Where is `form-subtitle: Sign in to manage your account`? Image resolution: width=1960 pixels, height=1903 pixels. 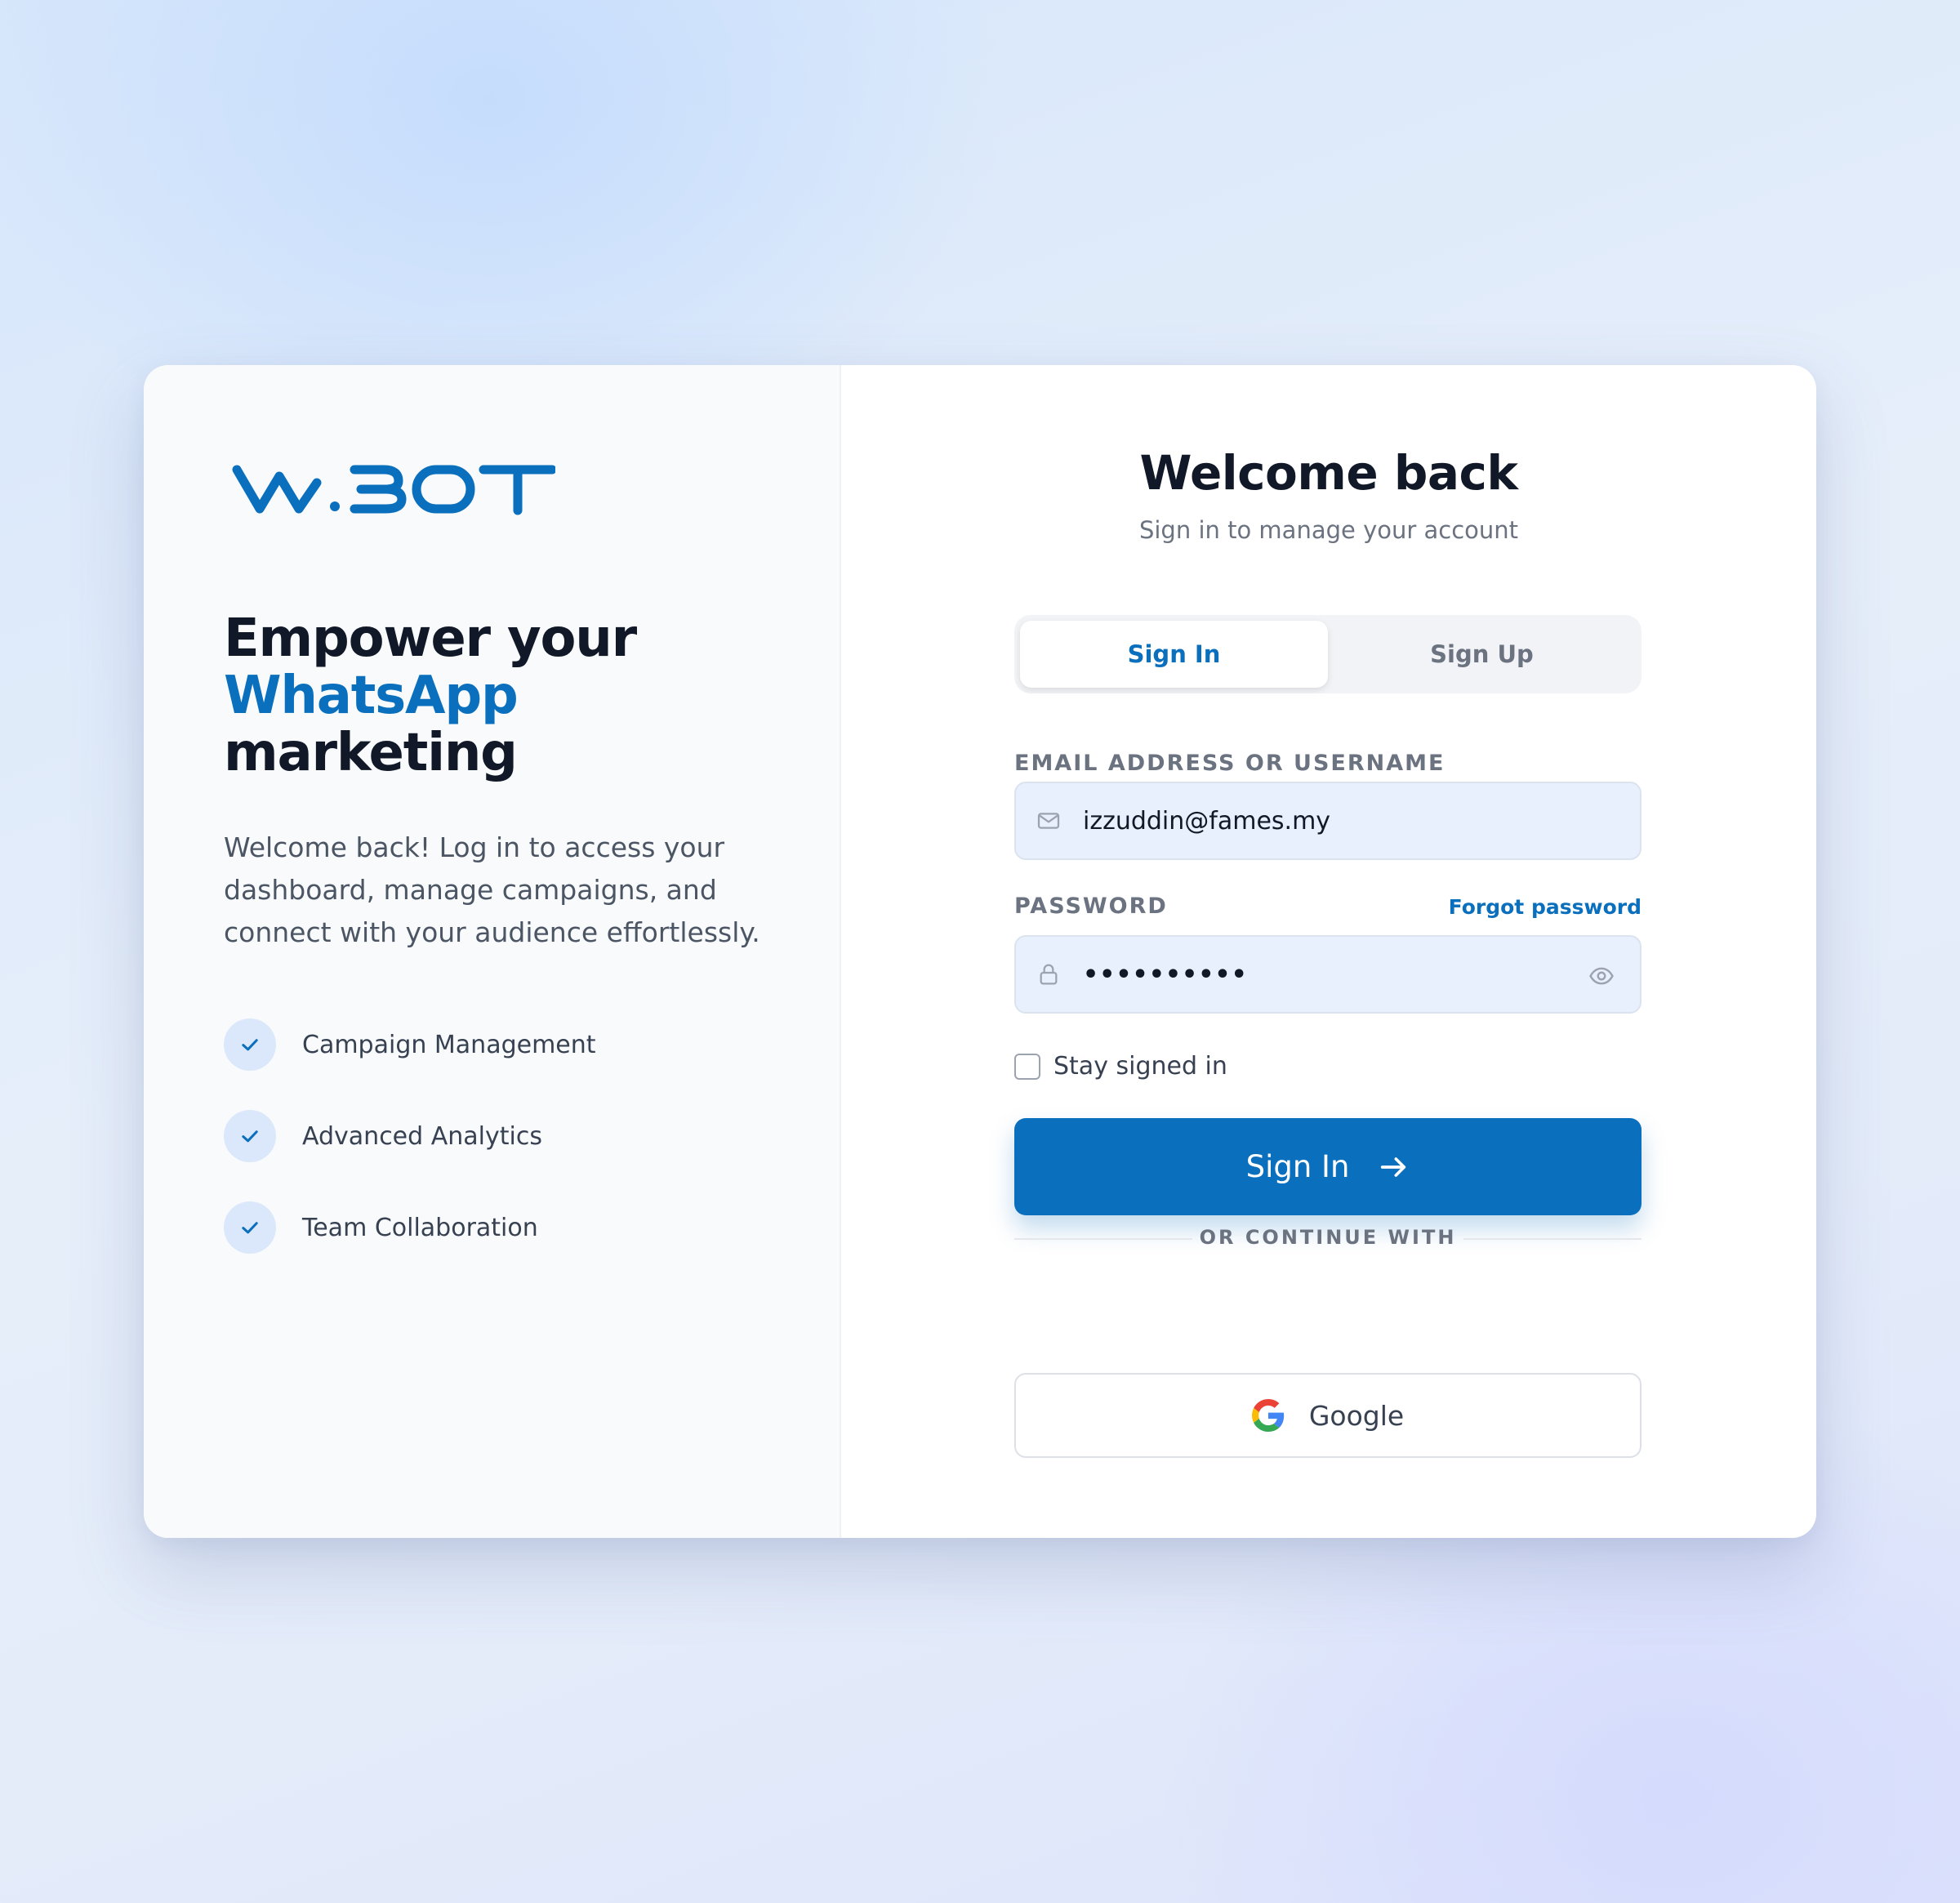 form-subtitle: Sign in to manage your account is located at coordinates (1328, 530).